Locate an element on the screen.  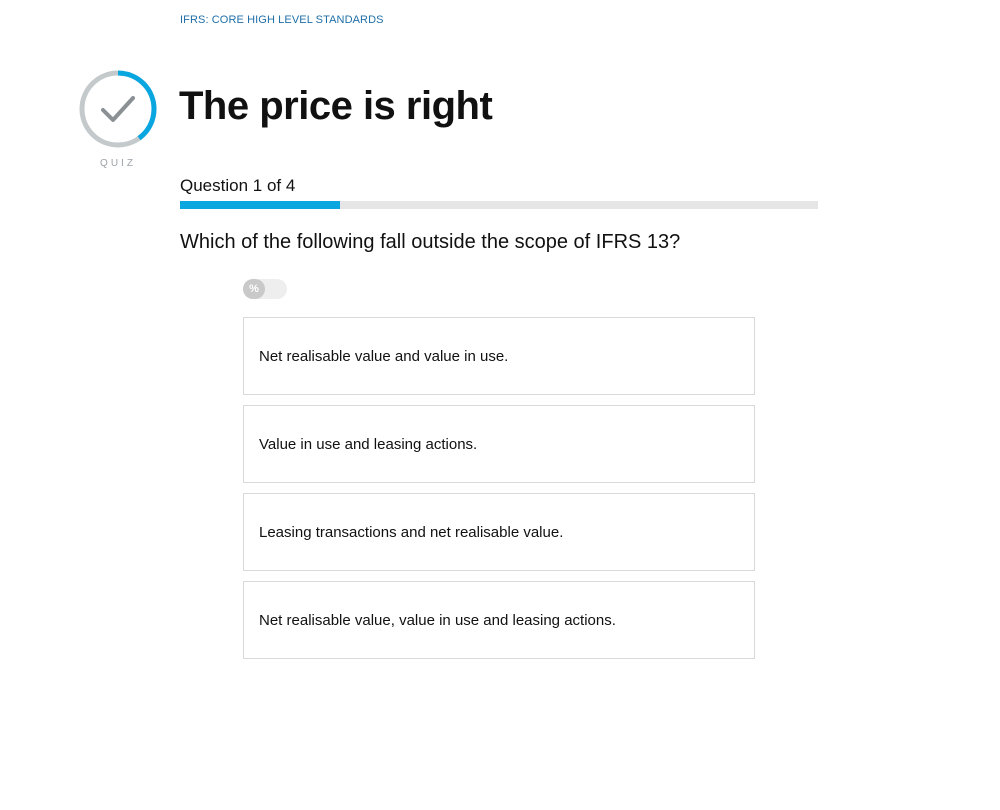
progress-bar is located at coordinates (499, 205).